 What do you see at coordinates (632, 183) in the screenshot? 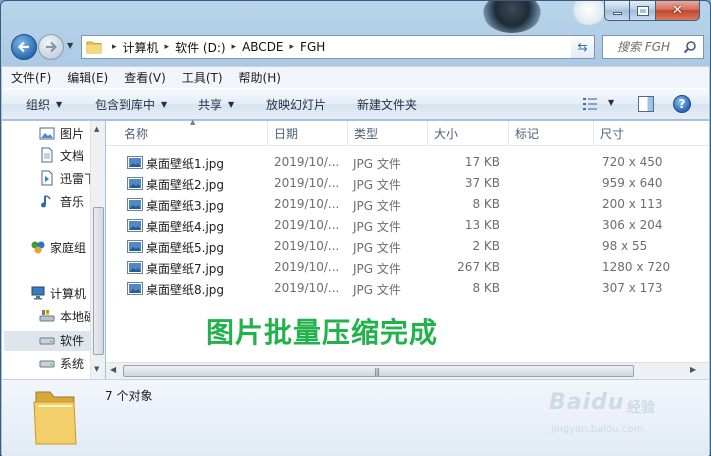
I see `file-dimensions: 959 x 640` at bounding box center [632, 183].